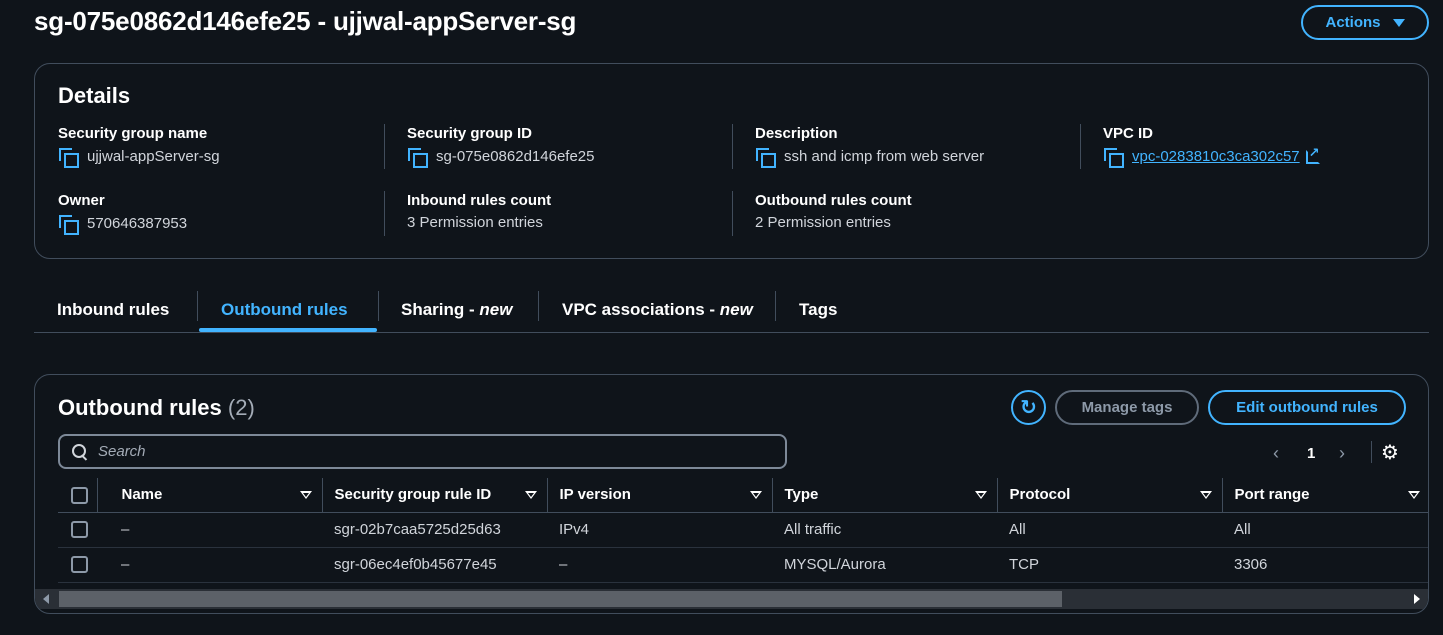 The height and width of the screenshot is (635, 1443). Describe the element at coordinates (94, 95) in the screenshot. I see `details-title: Details` at that location.